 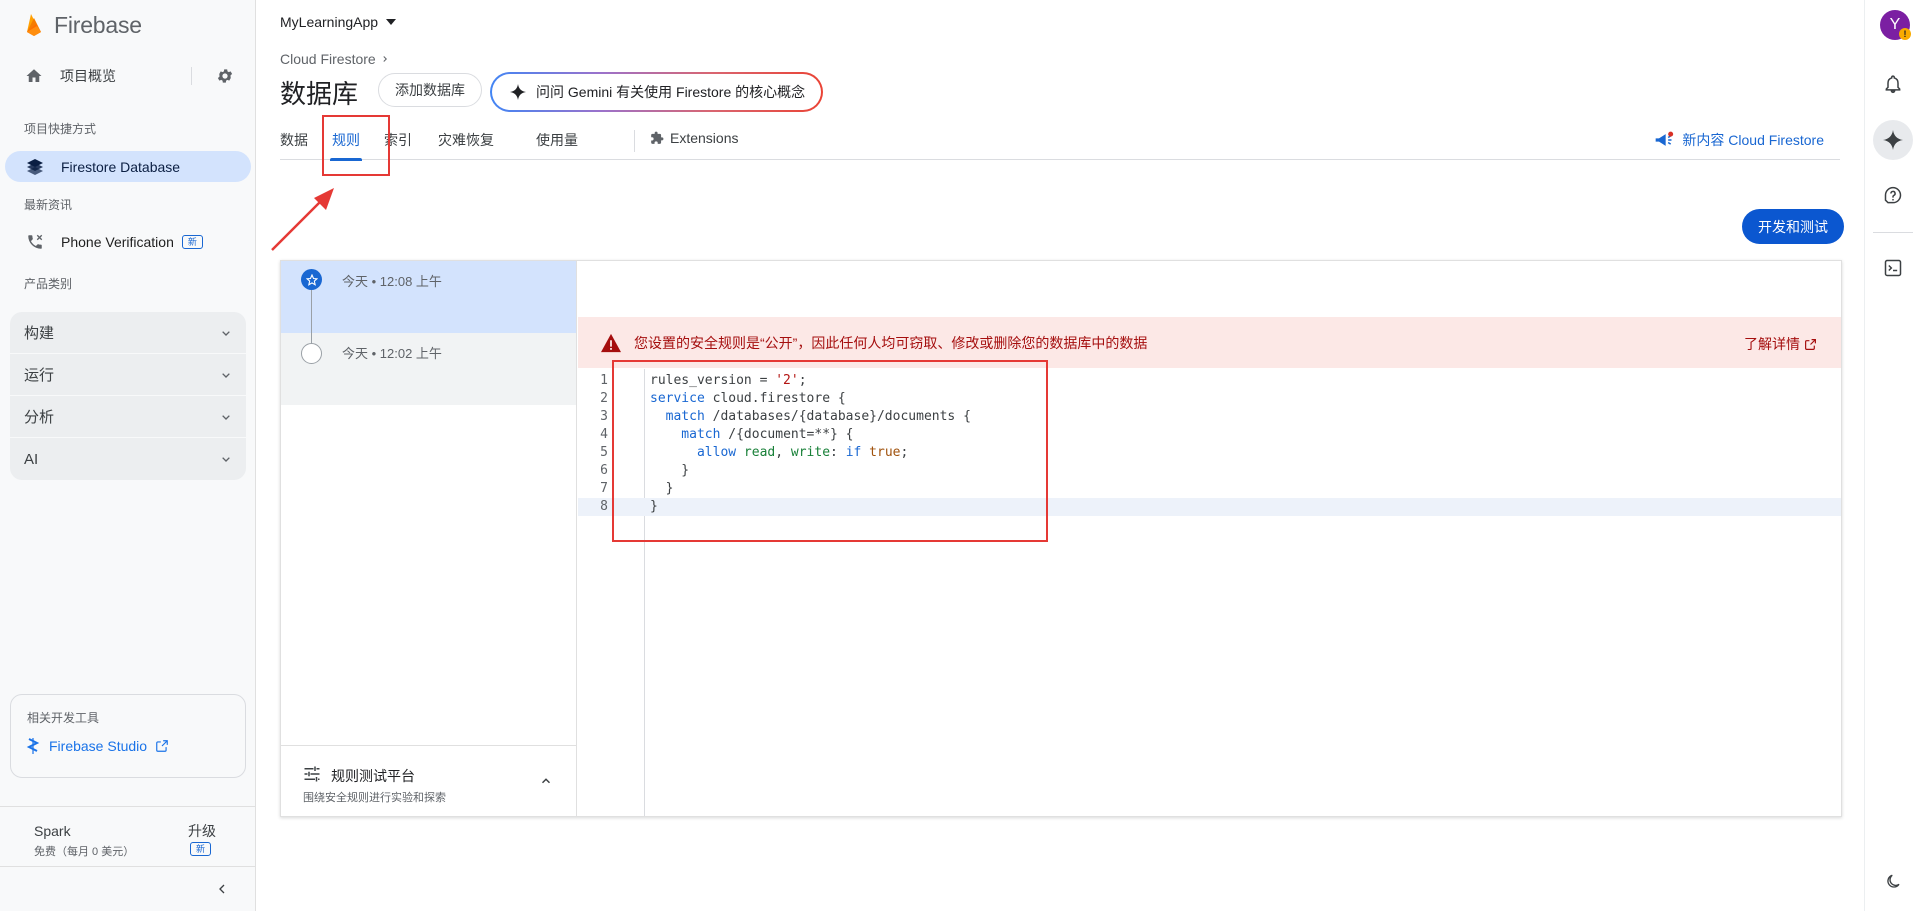 I want to click on sidebar-item-phone-verification: Phone Verification 新, so click(x=128, y=241).